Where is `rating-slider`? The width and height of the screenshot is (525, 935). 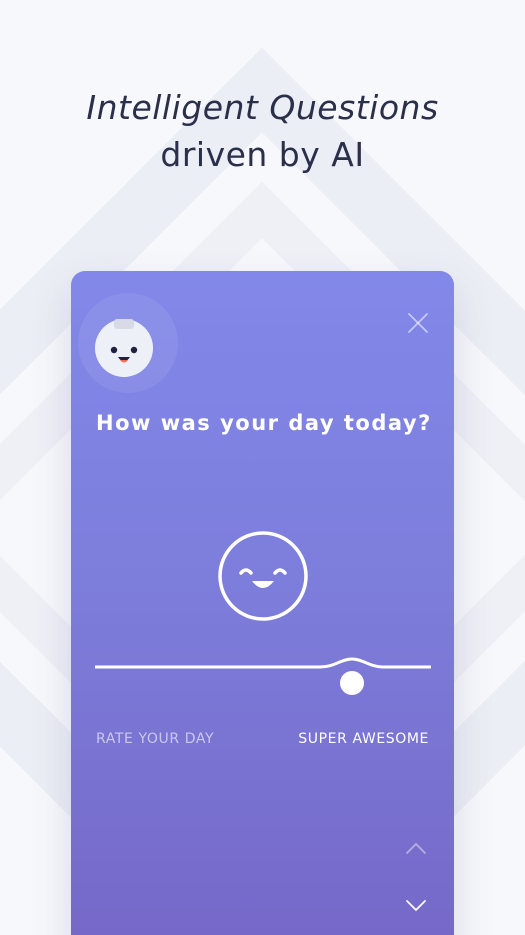
rating-slider is located at coordinates (263, 674).